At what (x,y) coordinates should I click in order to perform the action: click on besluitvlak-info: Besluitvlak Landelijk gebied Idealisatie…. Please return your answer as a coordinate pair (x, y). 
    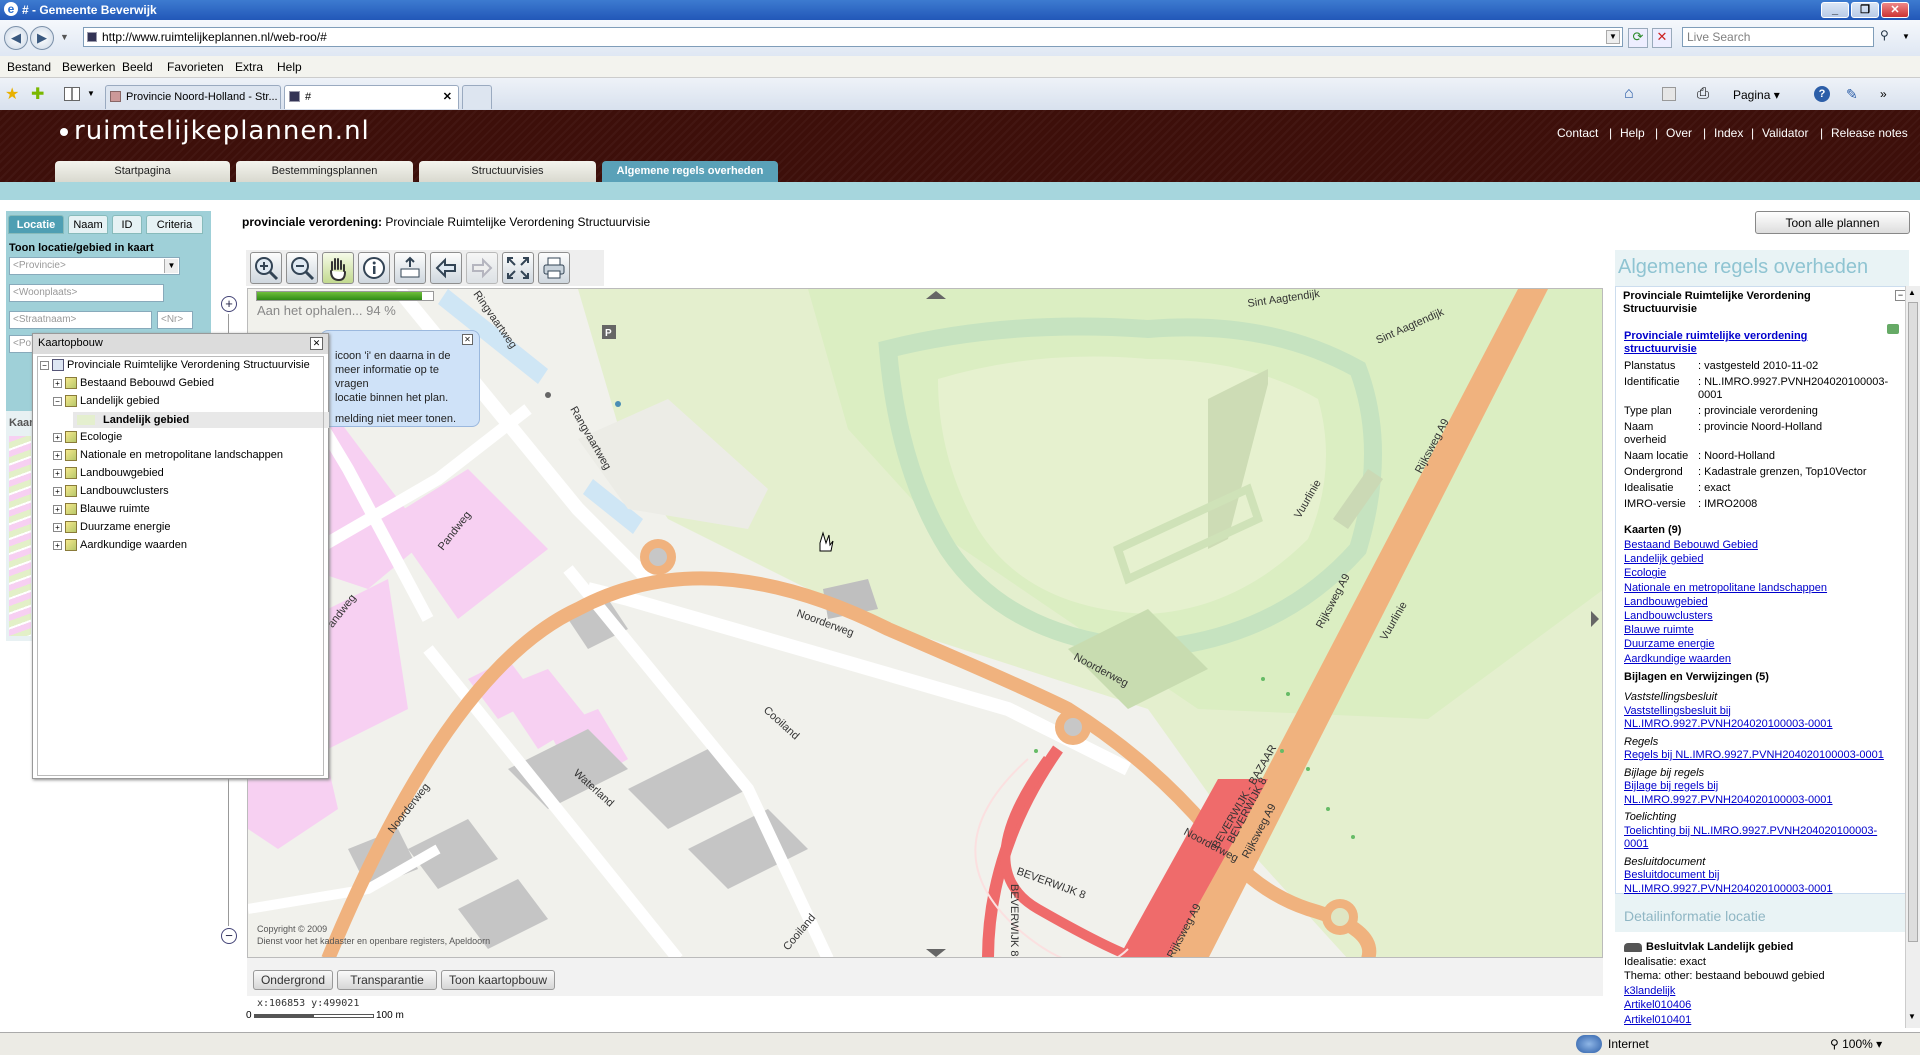
    Looking at the image, I should click on (1761, 983).